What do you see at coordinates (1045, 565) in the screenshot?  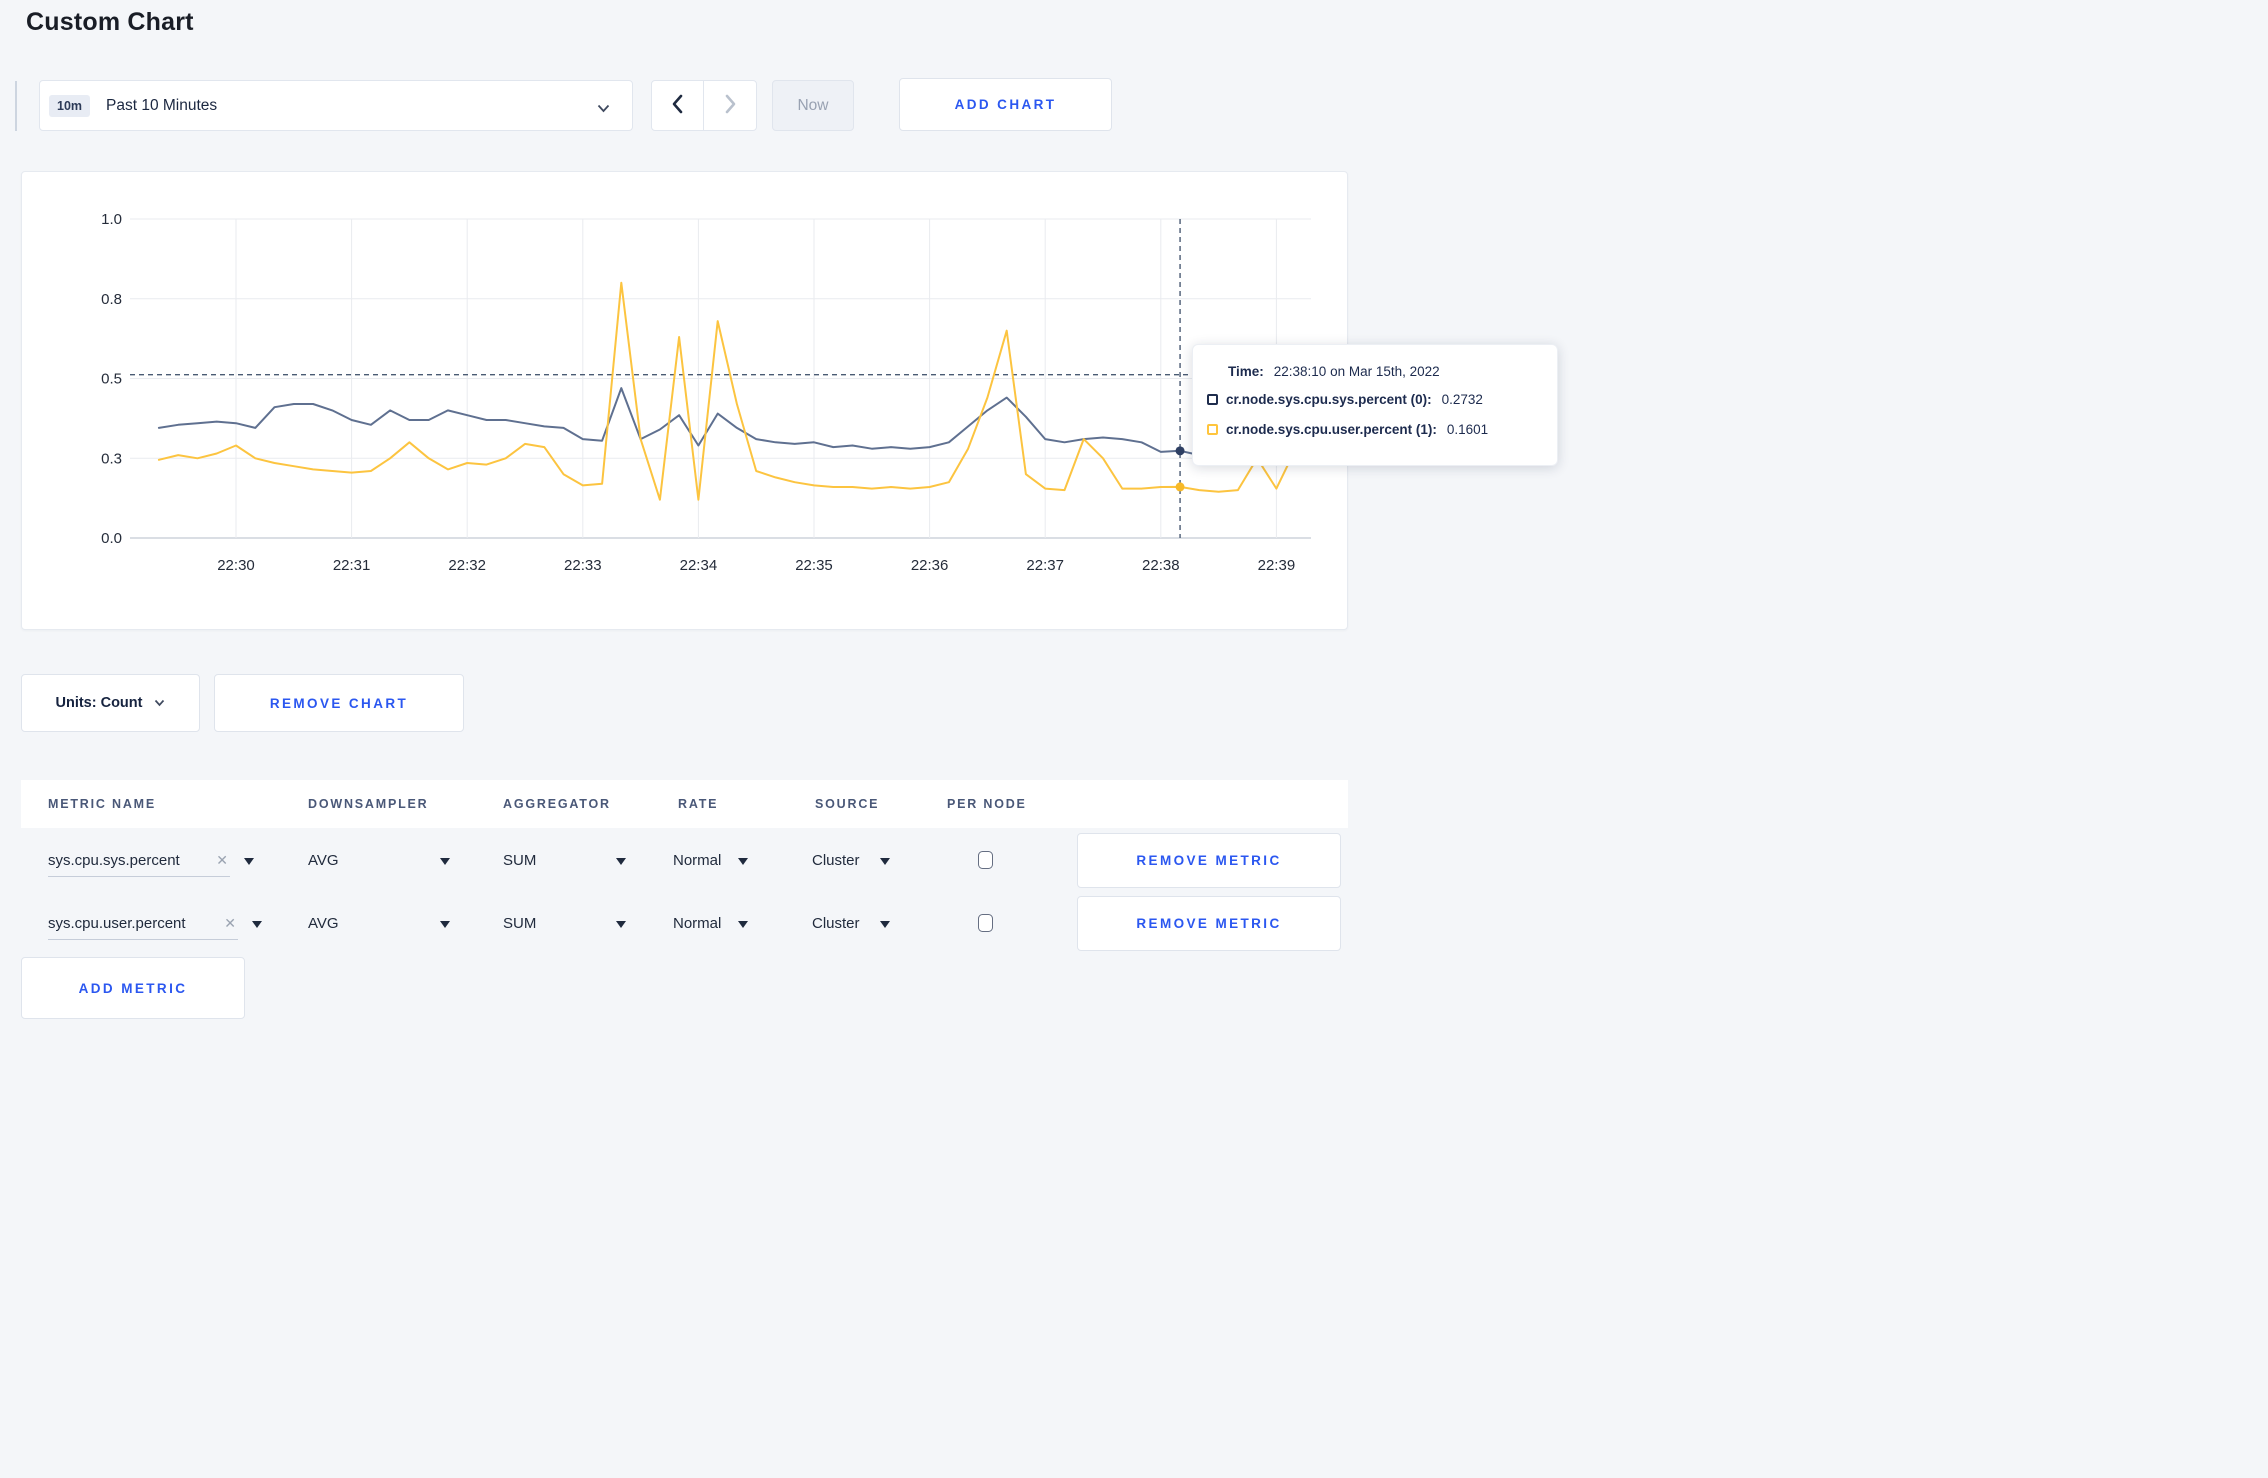 I see `x-axis-label: 22:37` at bounding box center [1045, 565].